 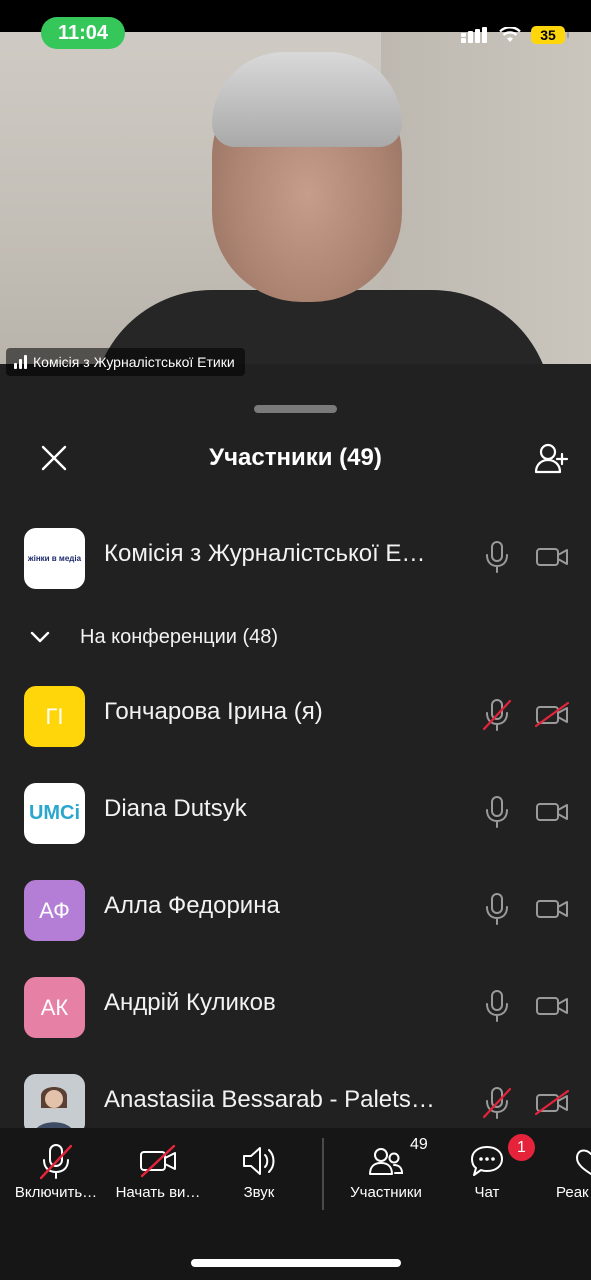 I want to click on chat-icon, so click(x=487, y=1161).